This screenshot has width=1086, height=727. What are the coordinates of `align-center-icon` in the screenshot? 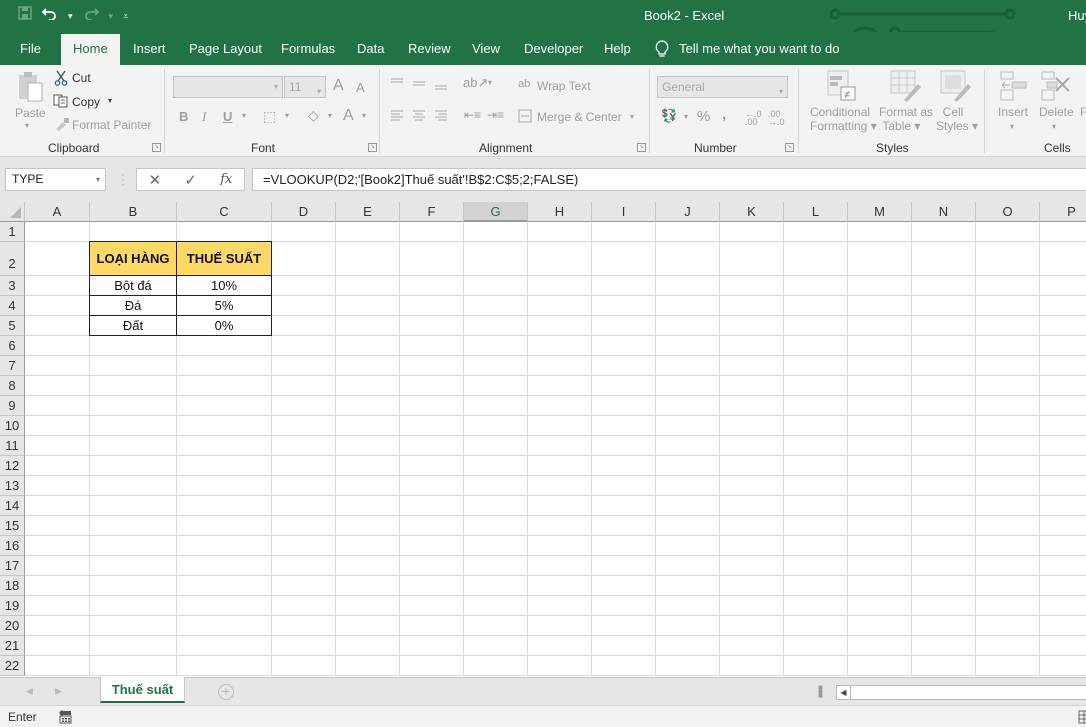 It's located at (419, 116).